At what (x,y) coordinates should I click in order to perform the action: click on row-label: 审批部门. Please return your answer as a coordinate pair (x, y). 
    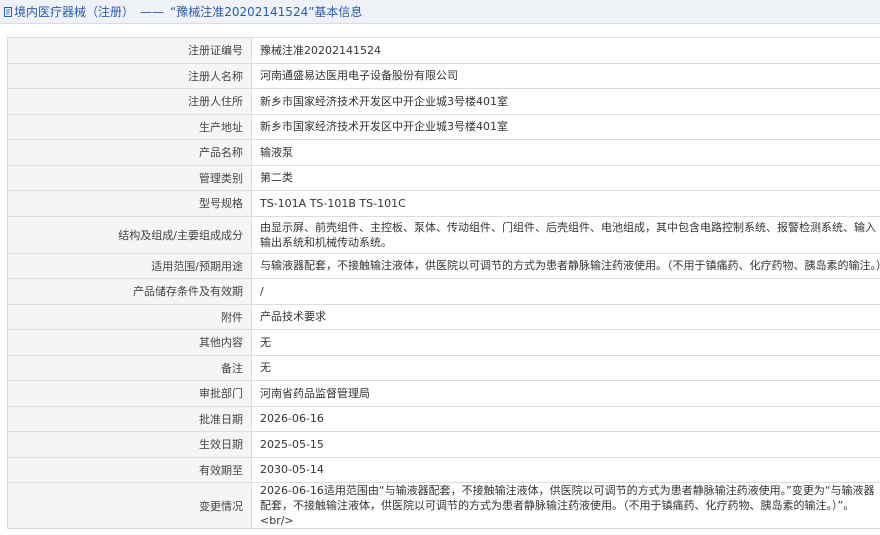
    Looking at the image, I should click on (129, 393).